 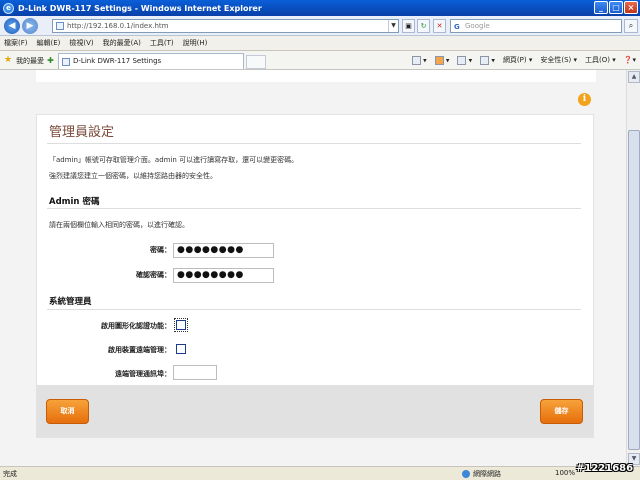 What do you see at coordinates (487, 60) in the screenshot?
I see `print-icon: ▾` at bounding box center [487, 60].